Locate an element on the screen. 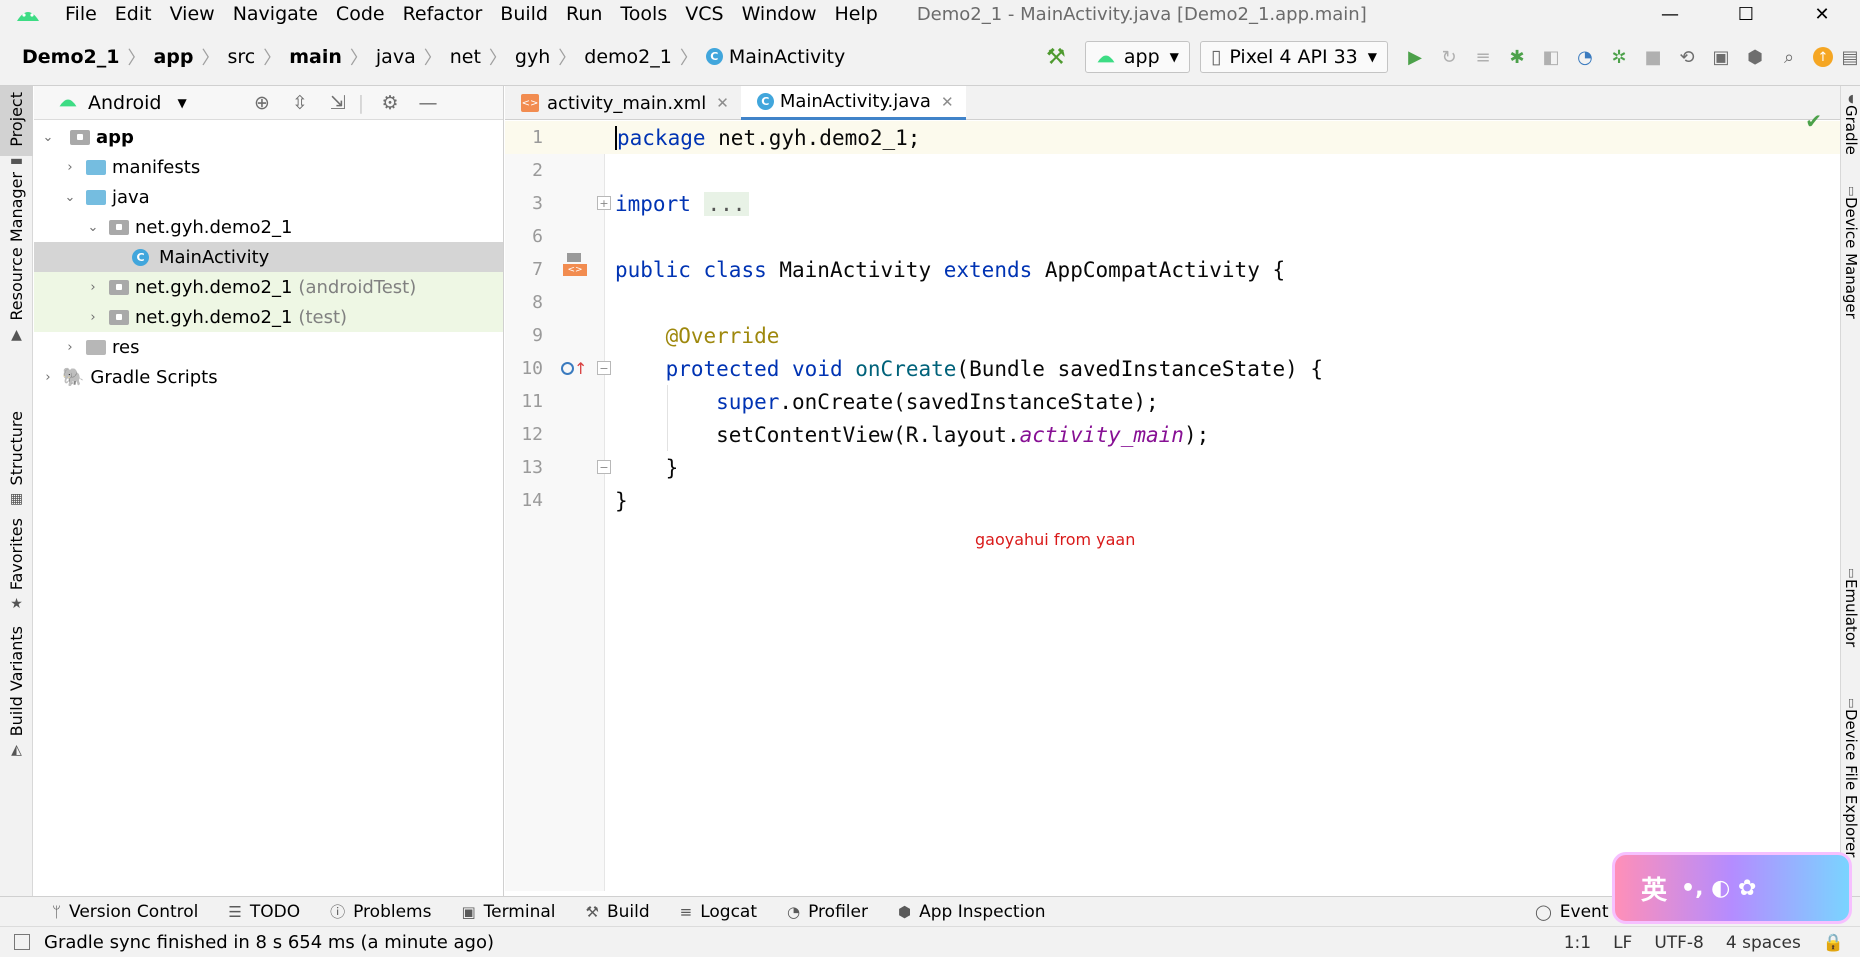 This screenshot has width=1860, height=957. account-icon: ▤ is located at coordinates (1850, 57).